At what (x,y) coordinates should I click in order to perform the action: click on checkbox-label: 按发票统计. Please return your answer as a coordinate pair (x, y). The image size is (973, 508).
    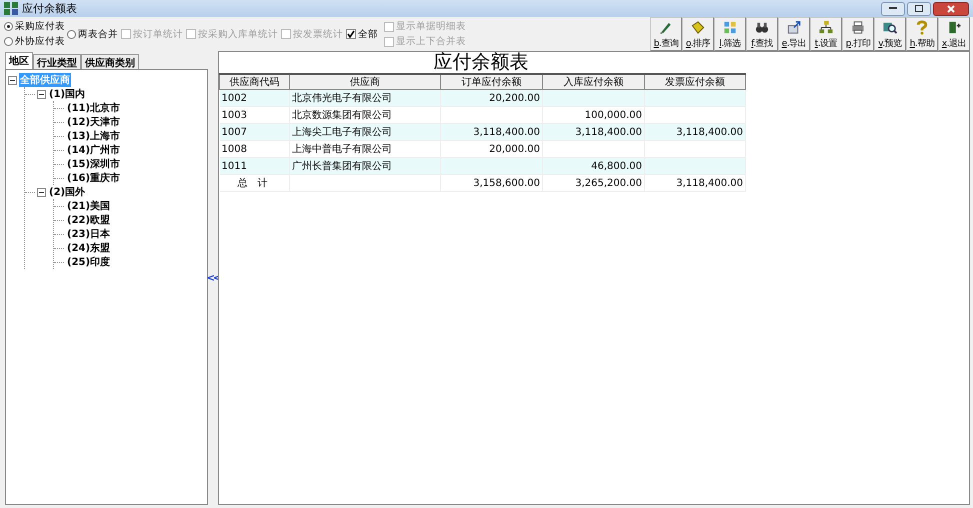
    Looking at the image, I should click on (318, 34).